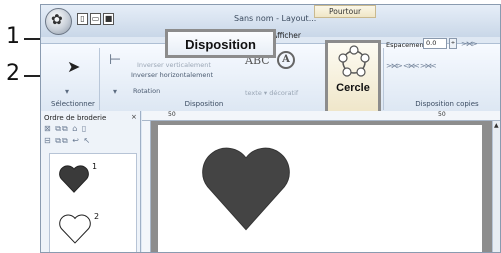 The image size is (501, 253). What do you see at coordinates (286, 60) in the screenshot?
I see `monogram-a-icon: A` at bounding box center [286, 60].